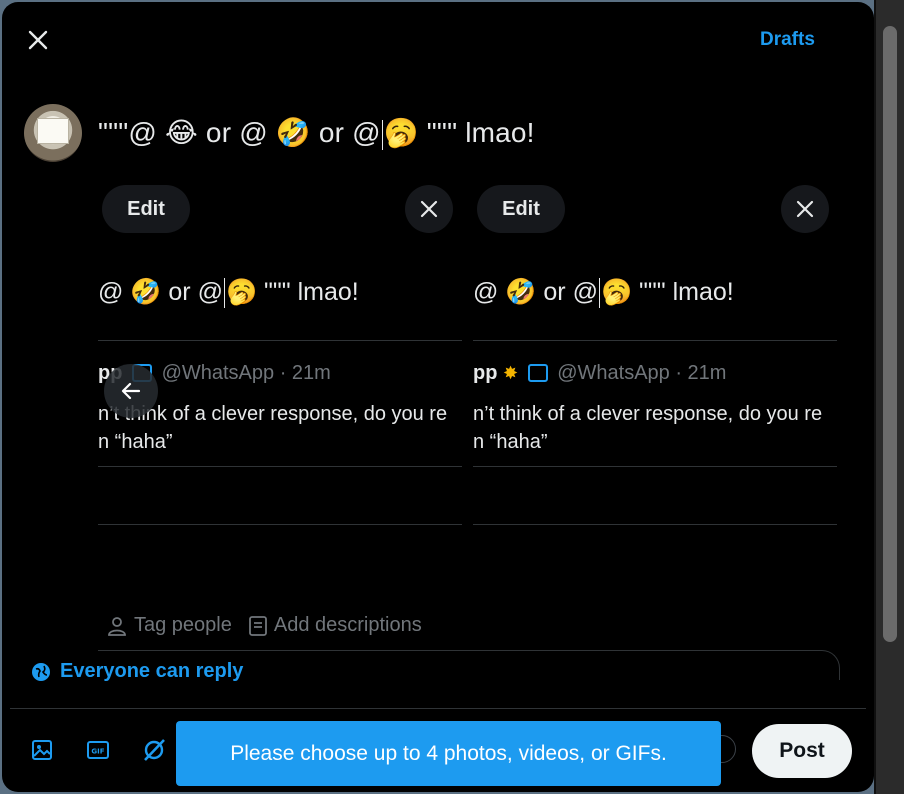 The width and height of the screenshot is (904, 794). I want to click on remove-media-1-button, so click(429, 209).